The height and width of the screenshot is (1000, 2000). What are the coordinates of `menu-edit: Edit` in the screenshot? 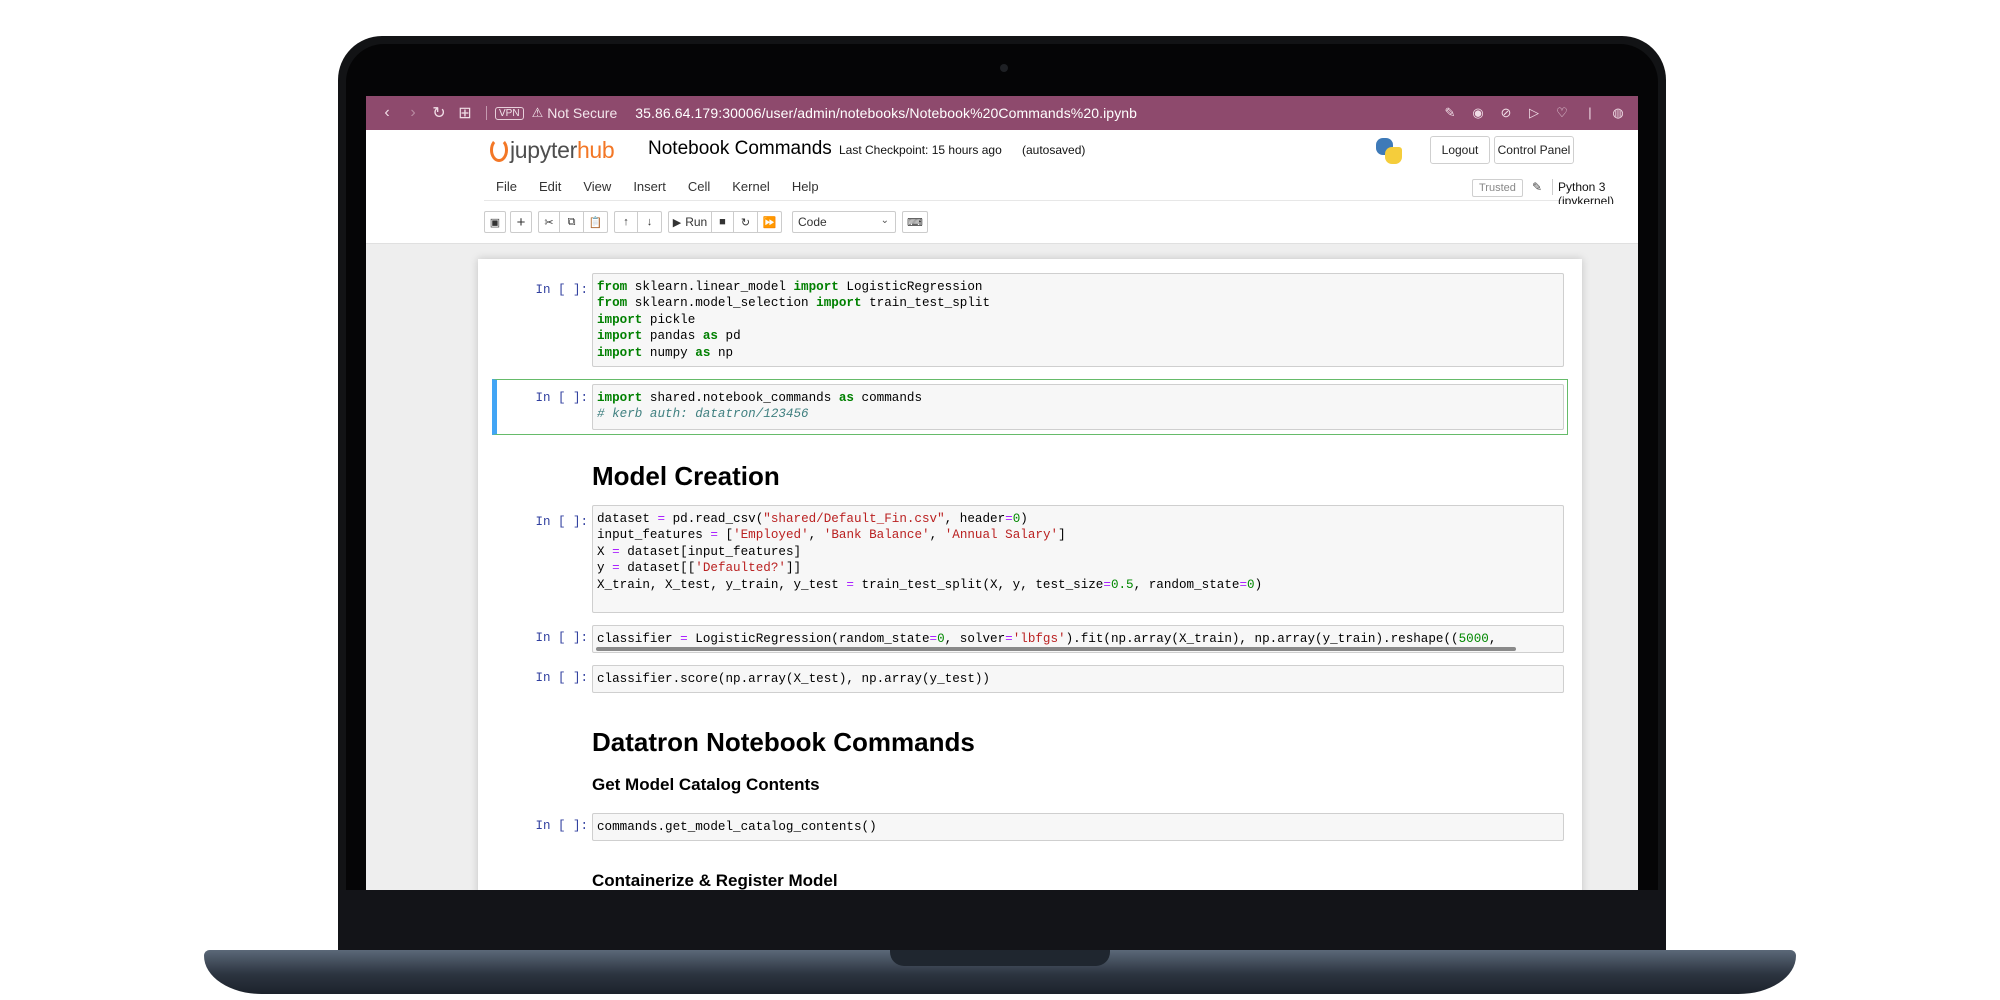 It's located at (550, 186).